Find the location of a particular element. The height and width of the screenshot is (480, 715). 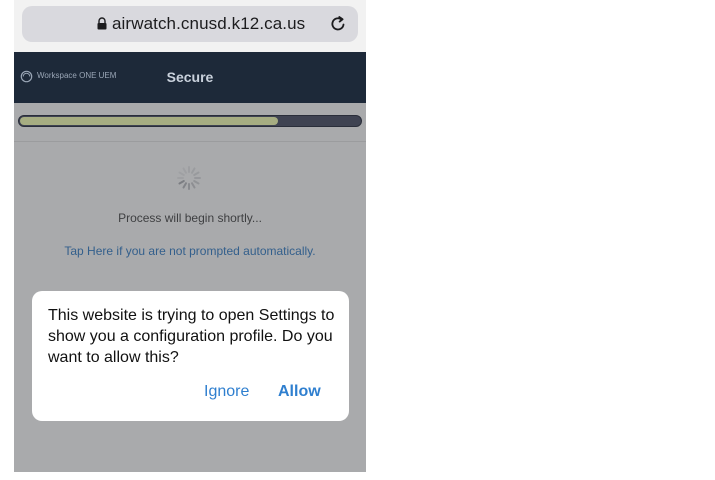

progress-bar-fill is located at coordinates (149, 121).